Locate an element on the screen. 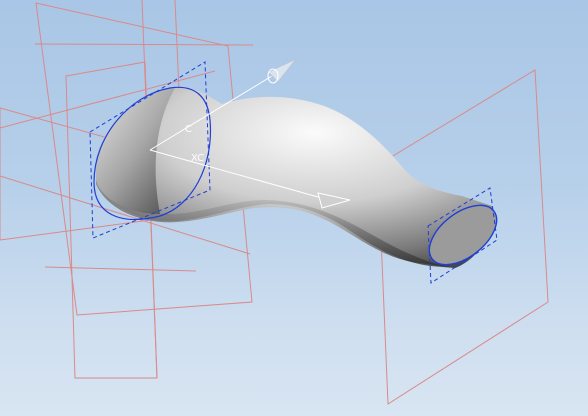 The width and height of the screenshot is (588, 416). c-axis-label: C is located at coordinates (188, 129).